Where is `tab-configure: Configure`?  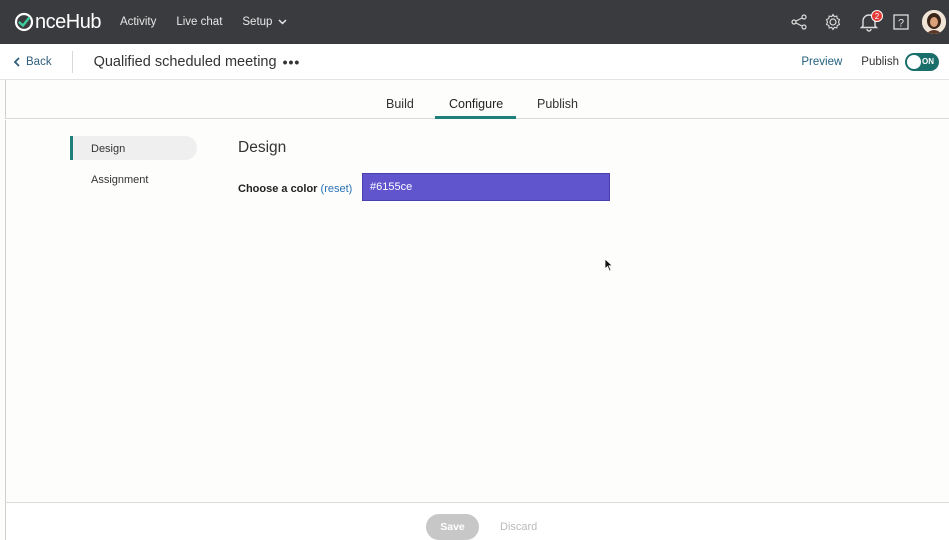
tab-configure: Configure is located at coordinates (476, 104).